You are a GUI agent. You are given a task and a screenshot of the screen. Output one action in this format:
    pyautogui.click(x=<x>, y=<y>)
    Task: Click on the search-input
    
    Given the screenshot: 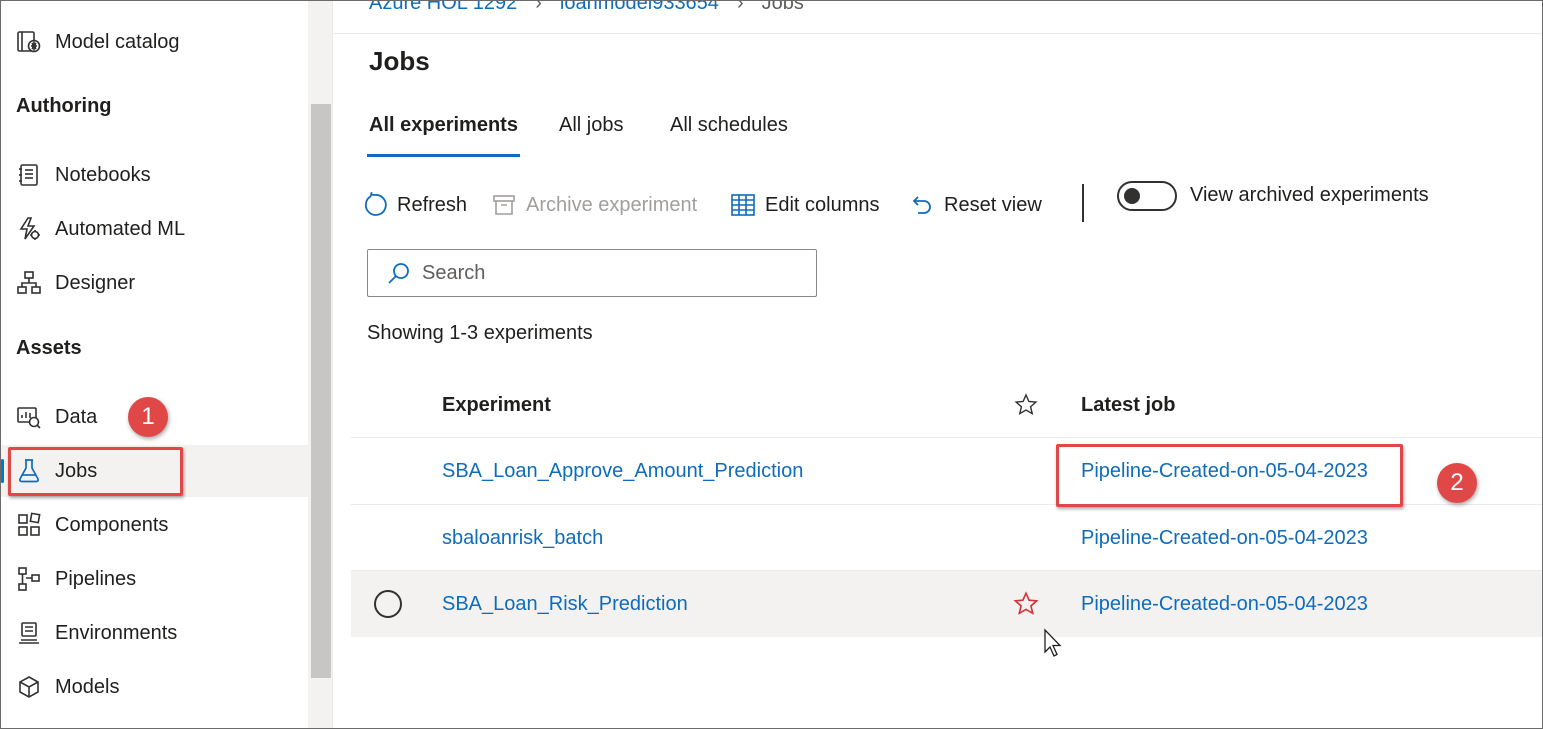 What is the action you would take?
    pyautogui.click(x=612, y=273)
    